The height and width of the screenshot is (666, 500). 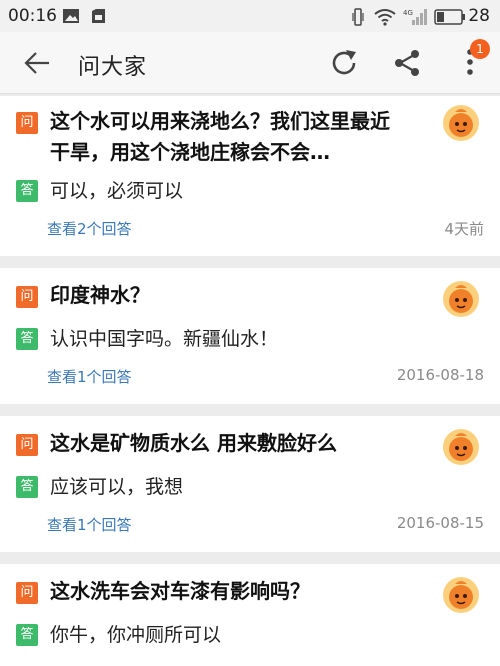 I want to click on notification-badge: 1, so click(x=480, y=49).